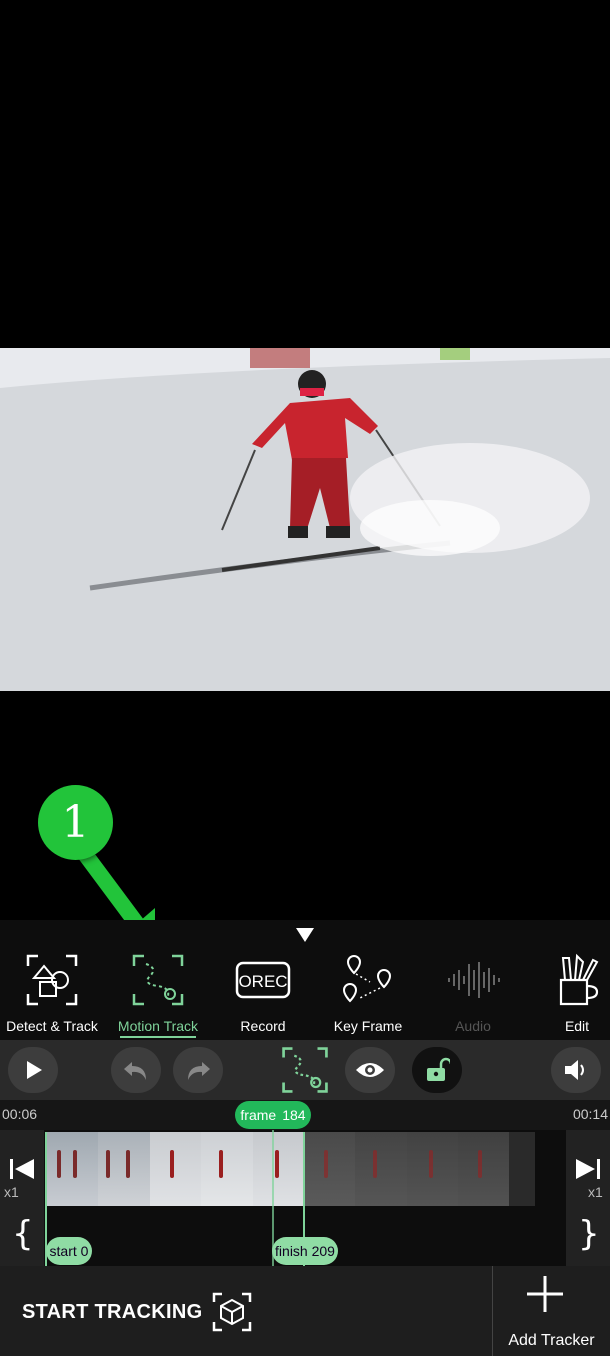 The image size is (610, 1356). I want to click on speed-left: x1, so click(11, 1192).